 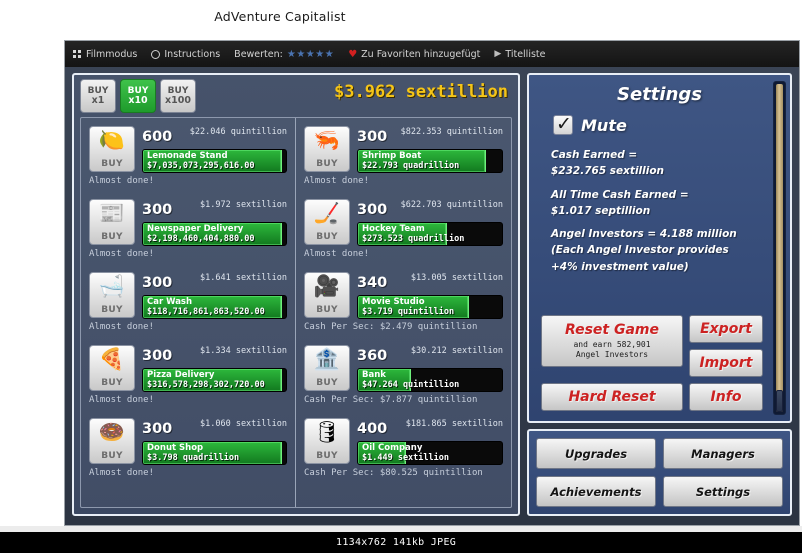 What do you see at coordinates (726, 363) in the screenshot?
I see `import-button: Import` at bounding box center [726, 363].